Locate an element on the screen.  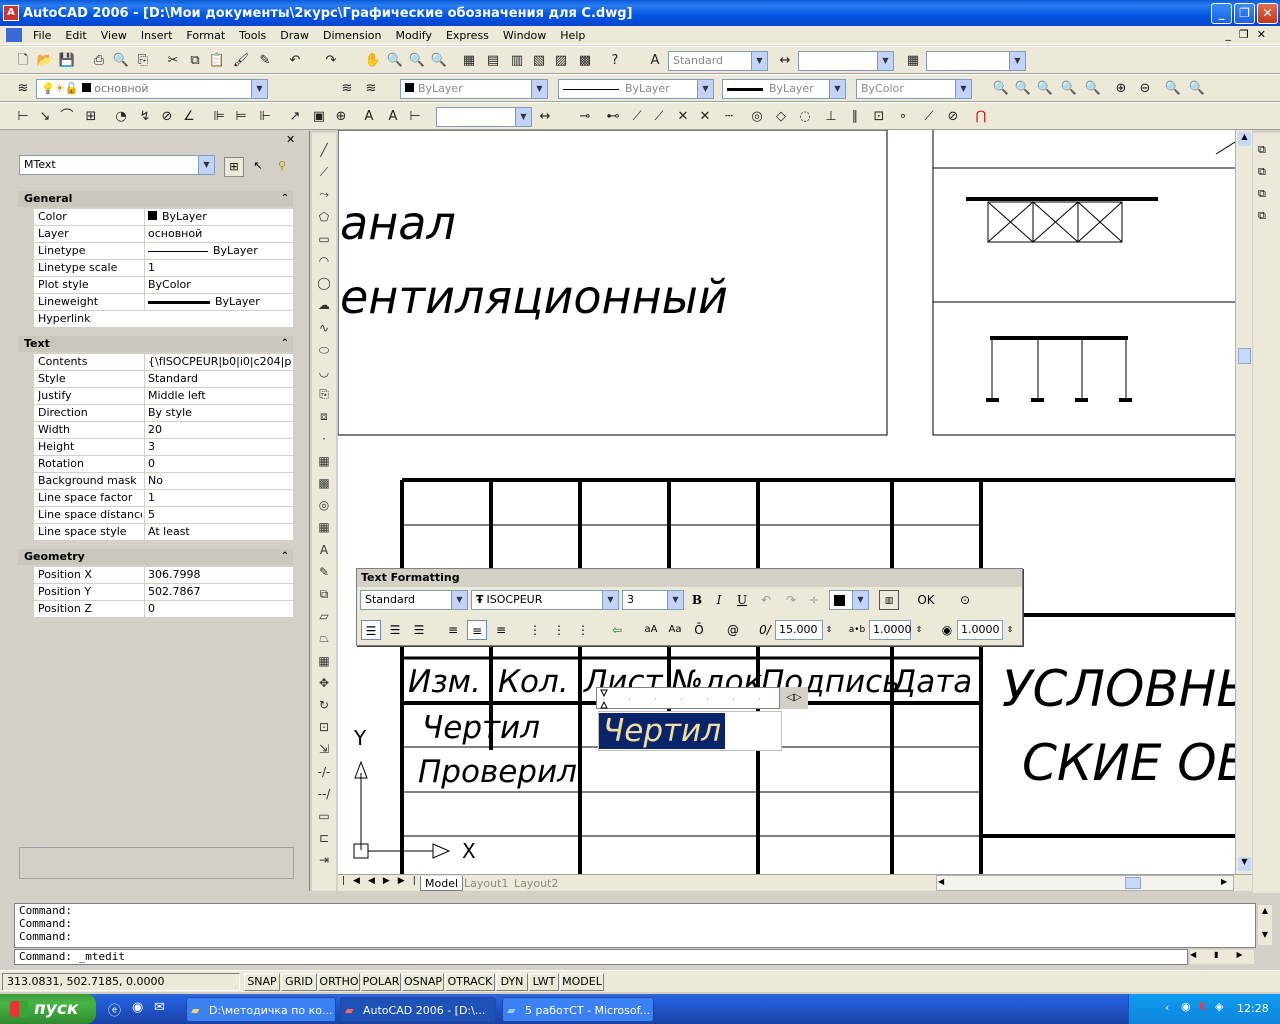
make-block-icon: ⧈ is located at coordinates (324, 416).